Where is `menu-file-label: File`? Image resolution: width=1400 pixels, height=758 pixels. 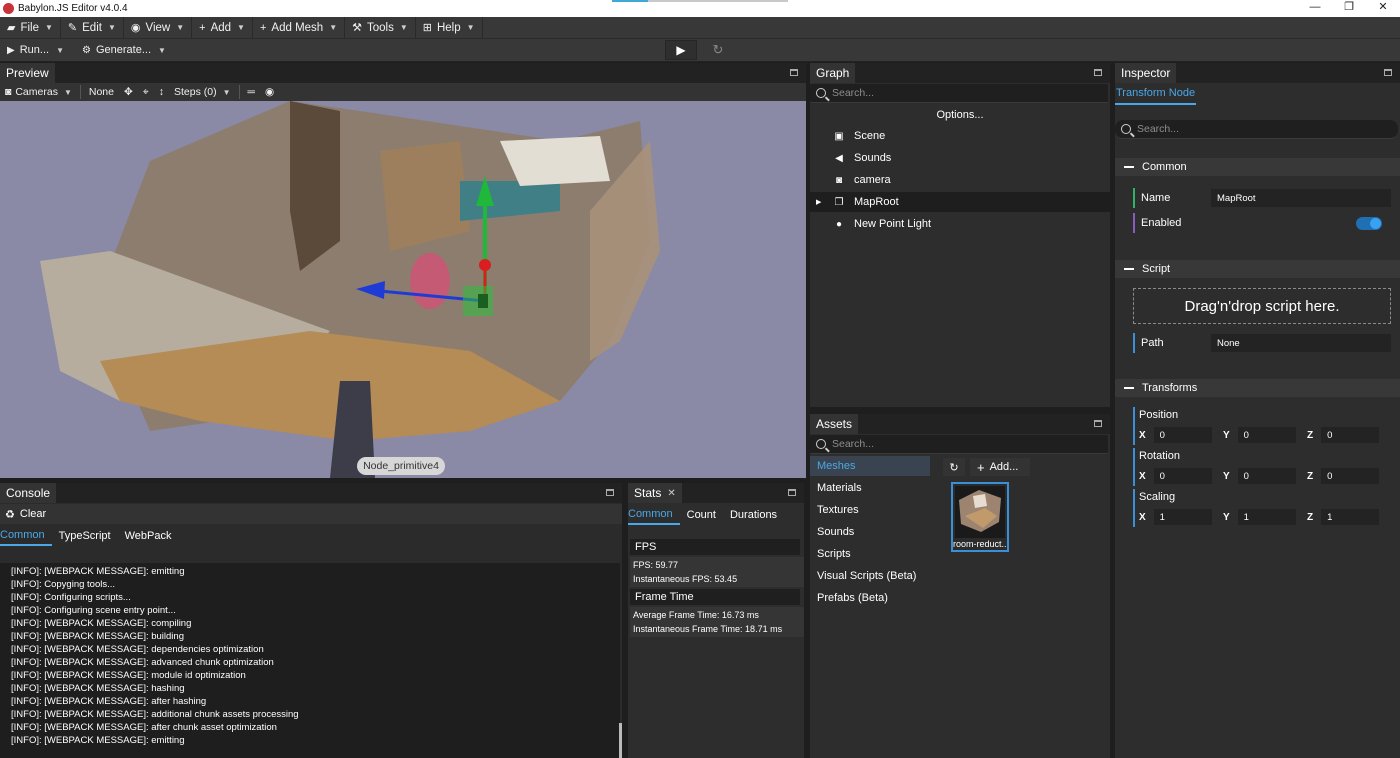
menu-file-label: File is located at coordinates (29, 27).